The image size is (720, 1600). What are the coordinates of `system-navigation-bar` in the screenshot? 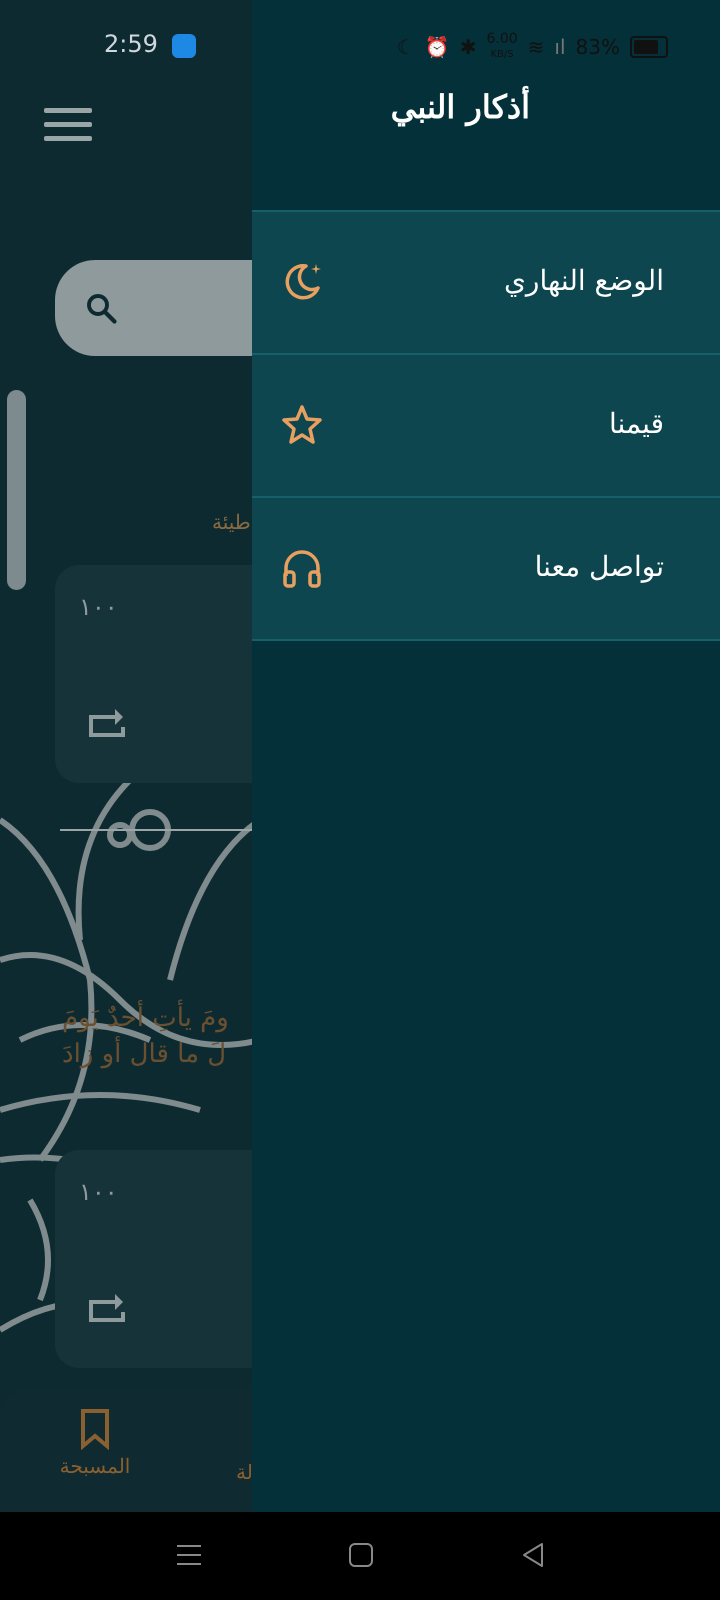 It's located at (360, 1556).